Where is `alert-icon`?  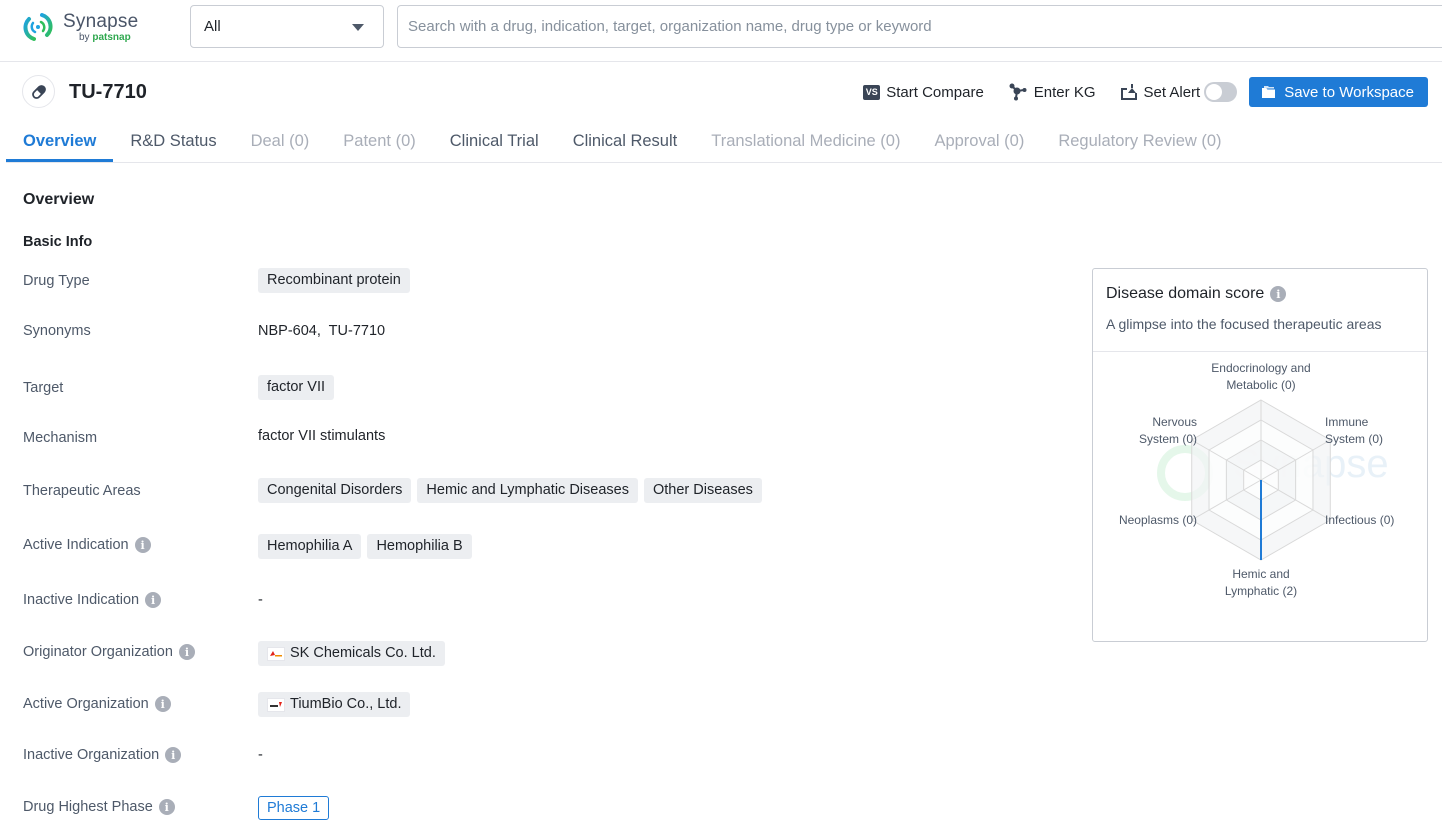 alert-icon is located at coordinates (1129, 92).